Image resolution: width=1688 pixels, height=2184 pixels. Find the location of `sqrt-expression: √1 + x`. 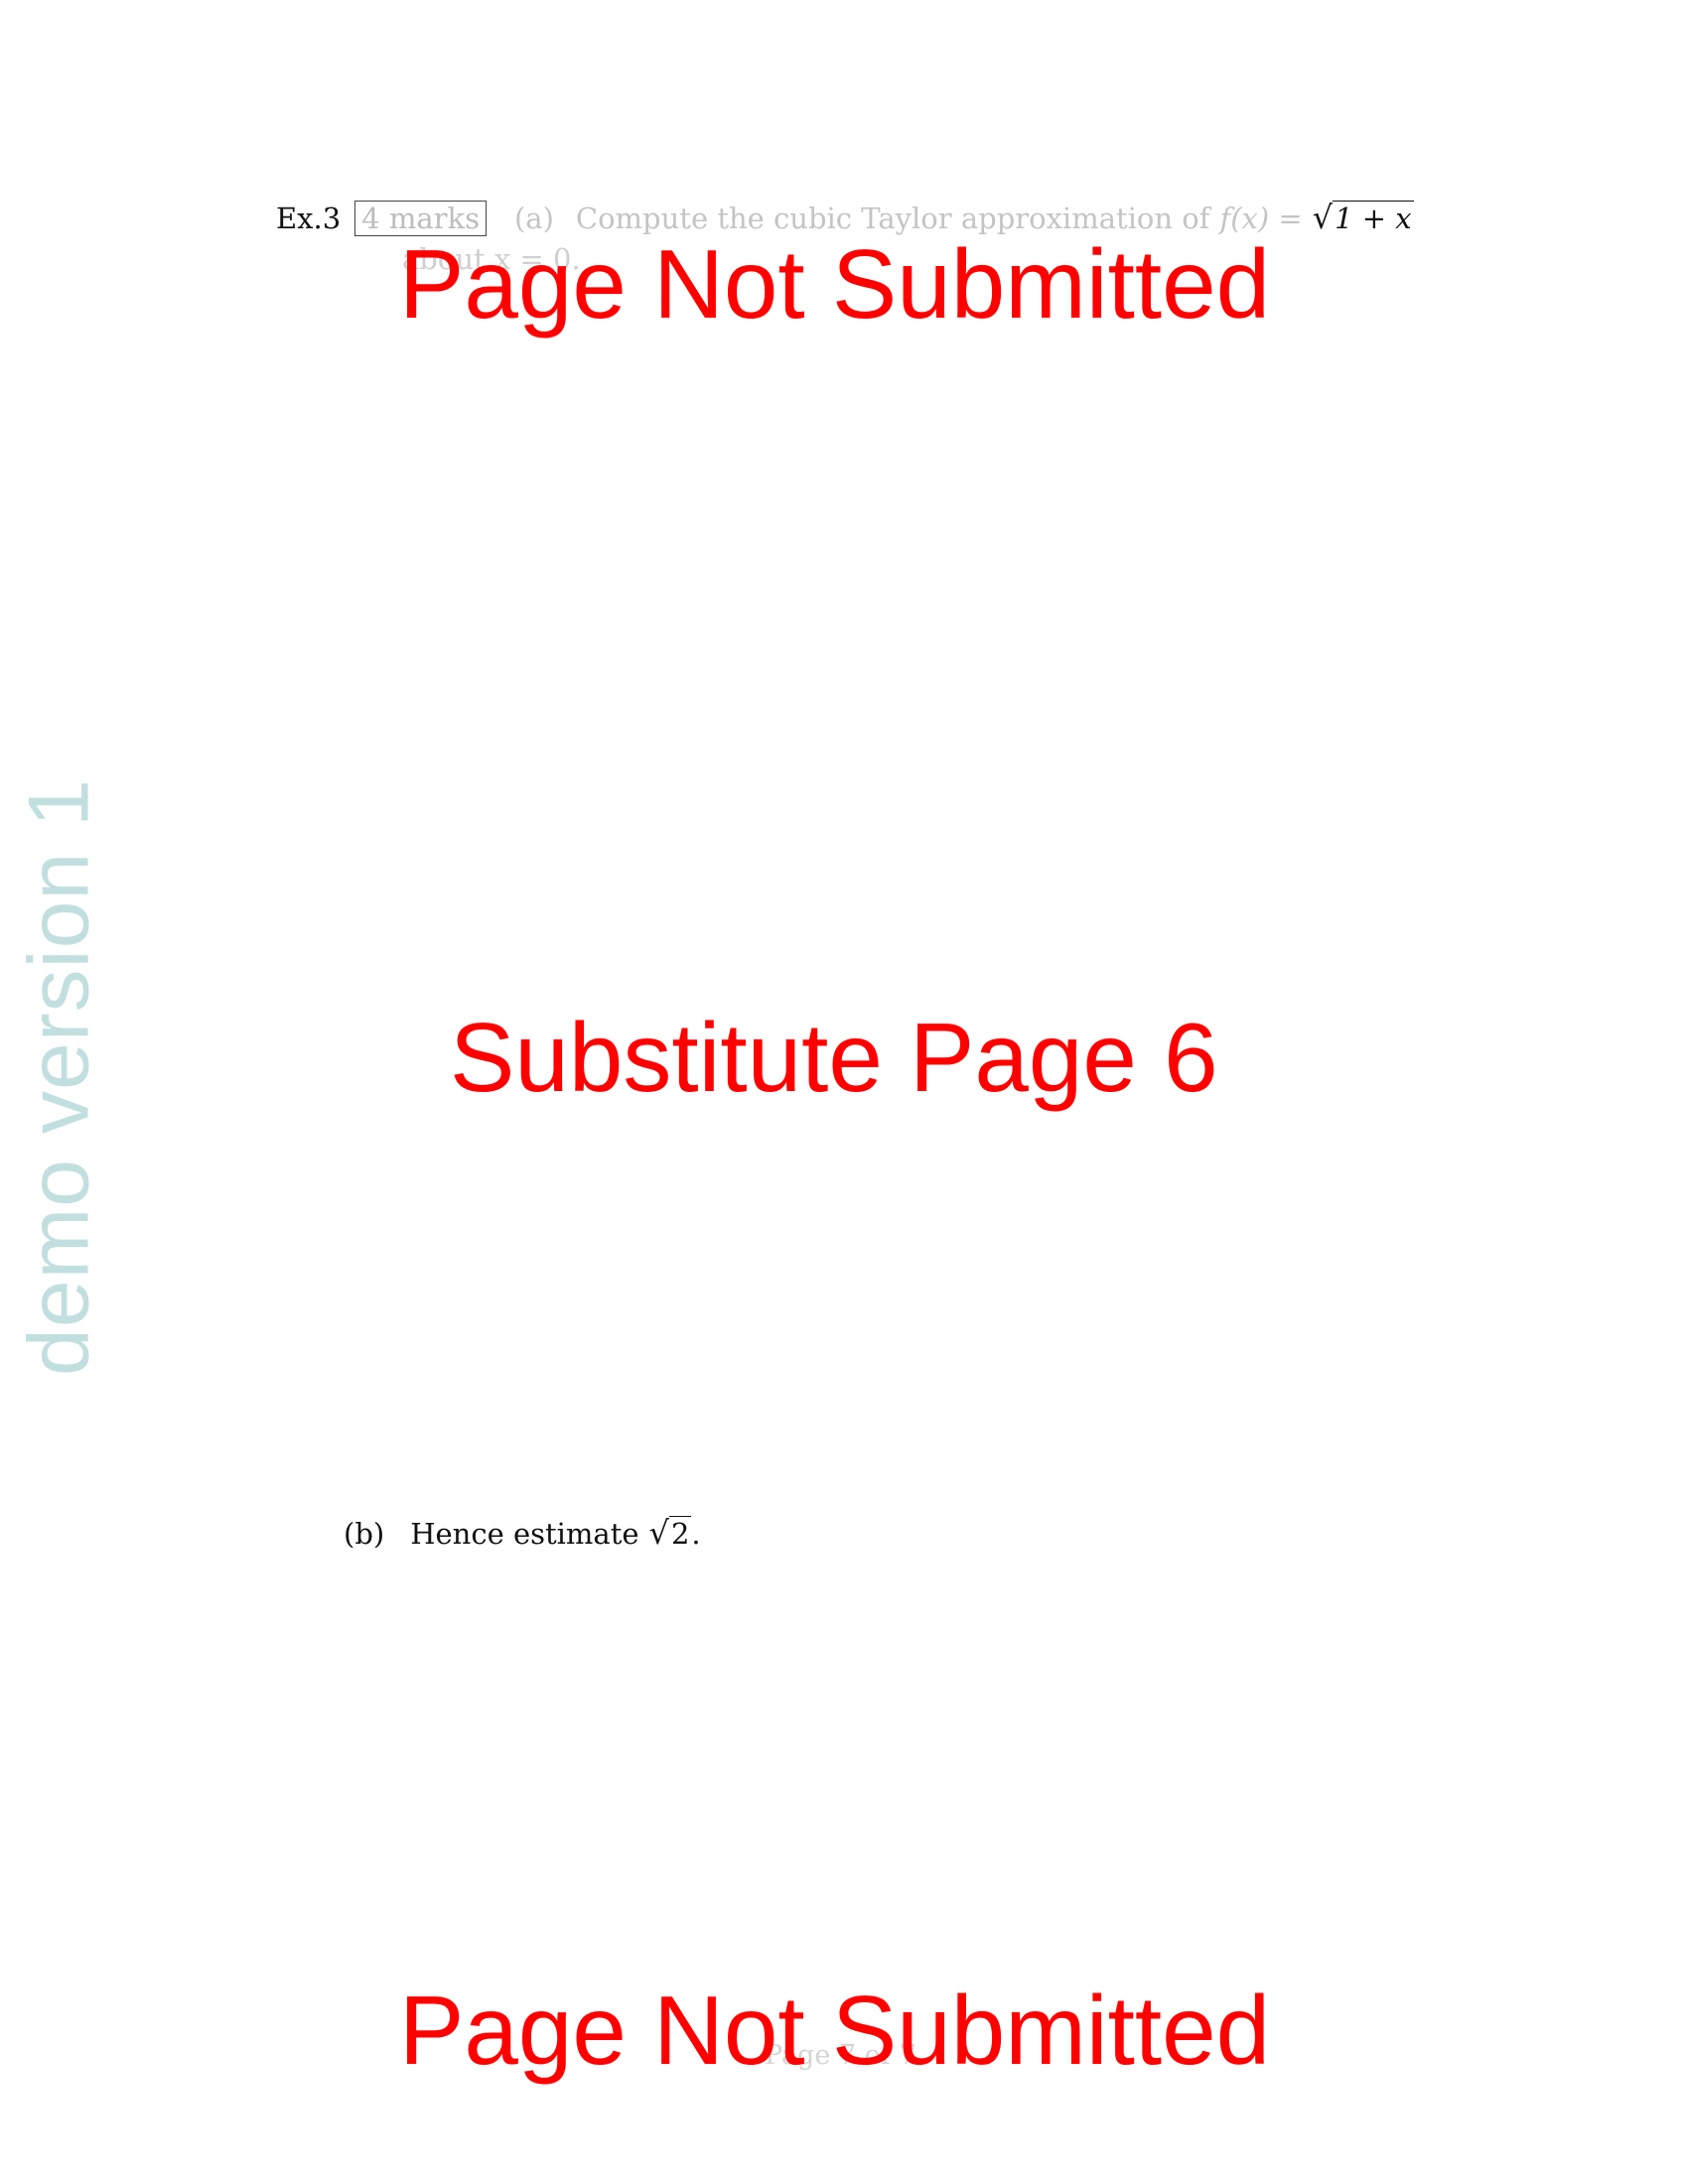

sqrt-expression: √1 + x is located at coordinates (1363, 217).